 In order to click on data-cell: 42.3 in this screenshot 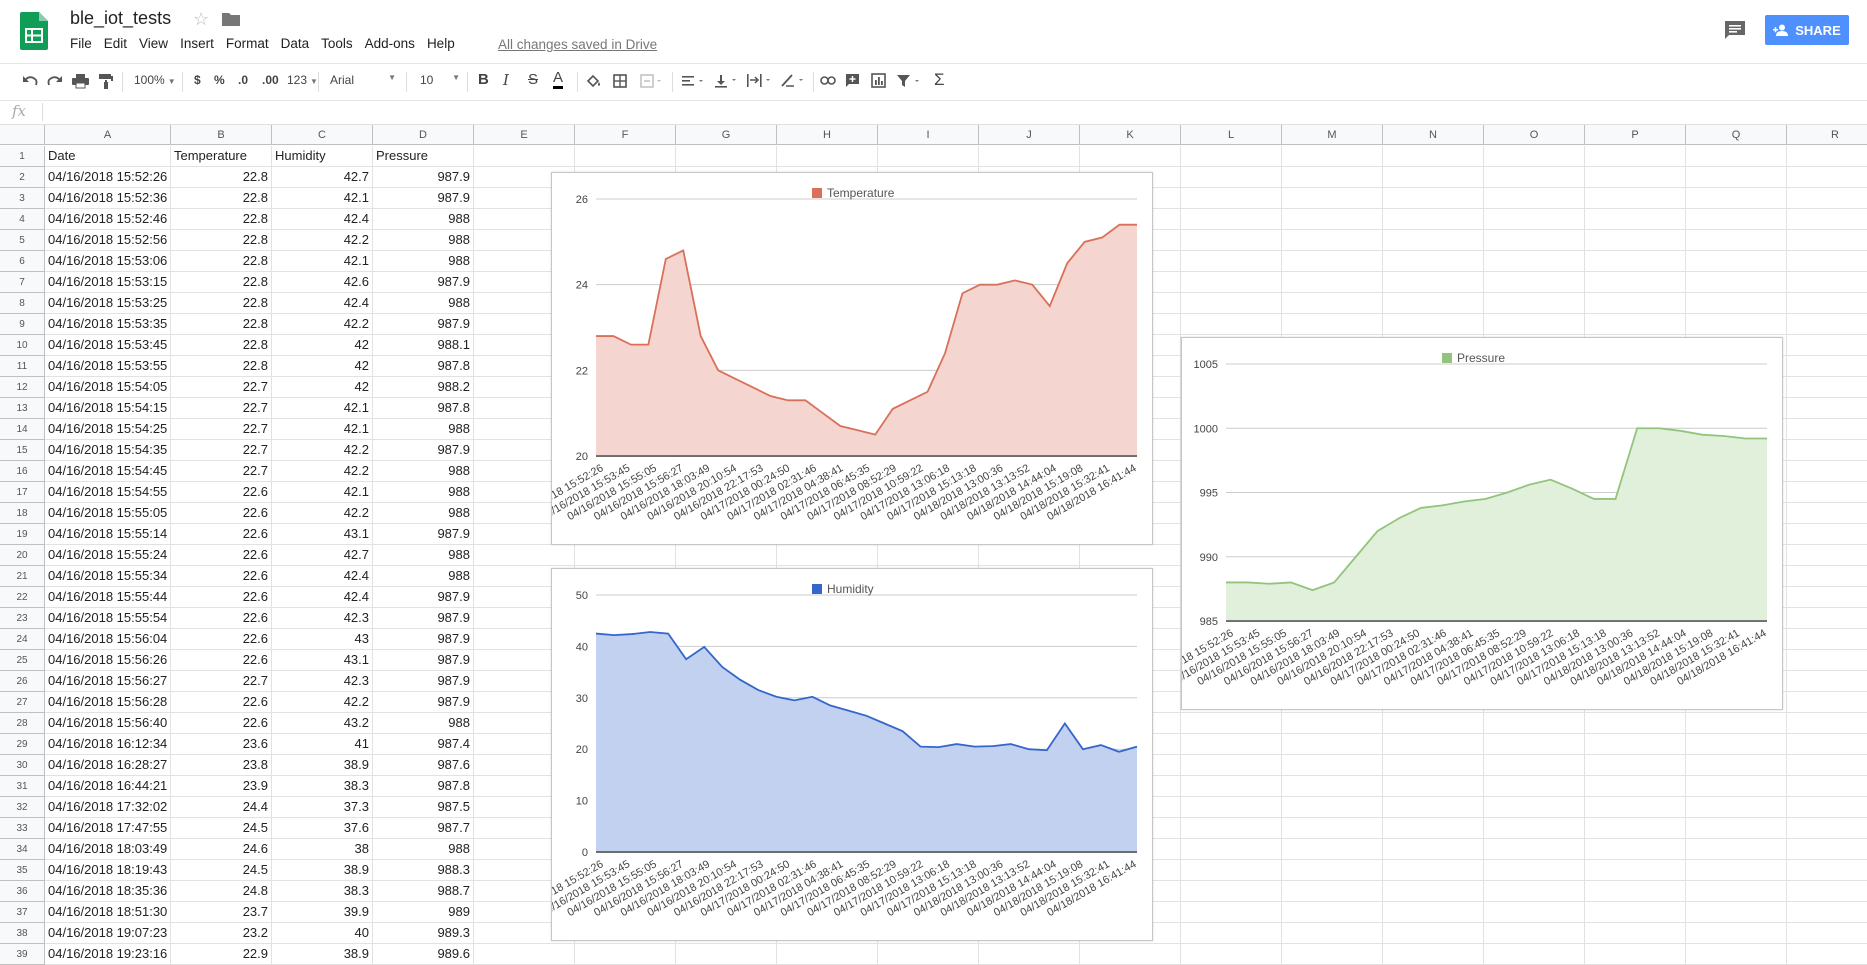, I will do `click(322, 681)`.